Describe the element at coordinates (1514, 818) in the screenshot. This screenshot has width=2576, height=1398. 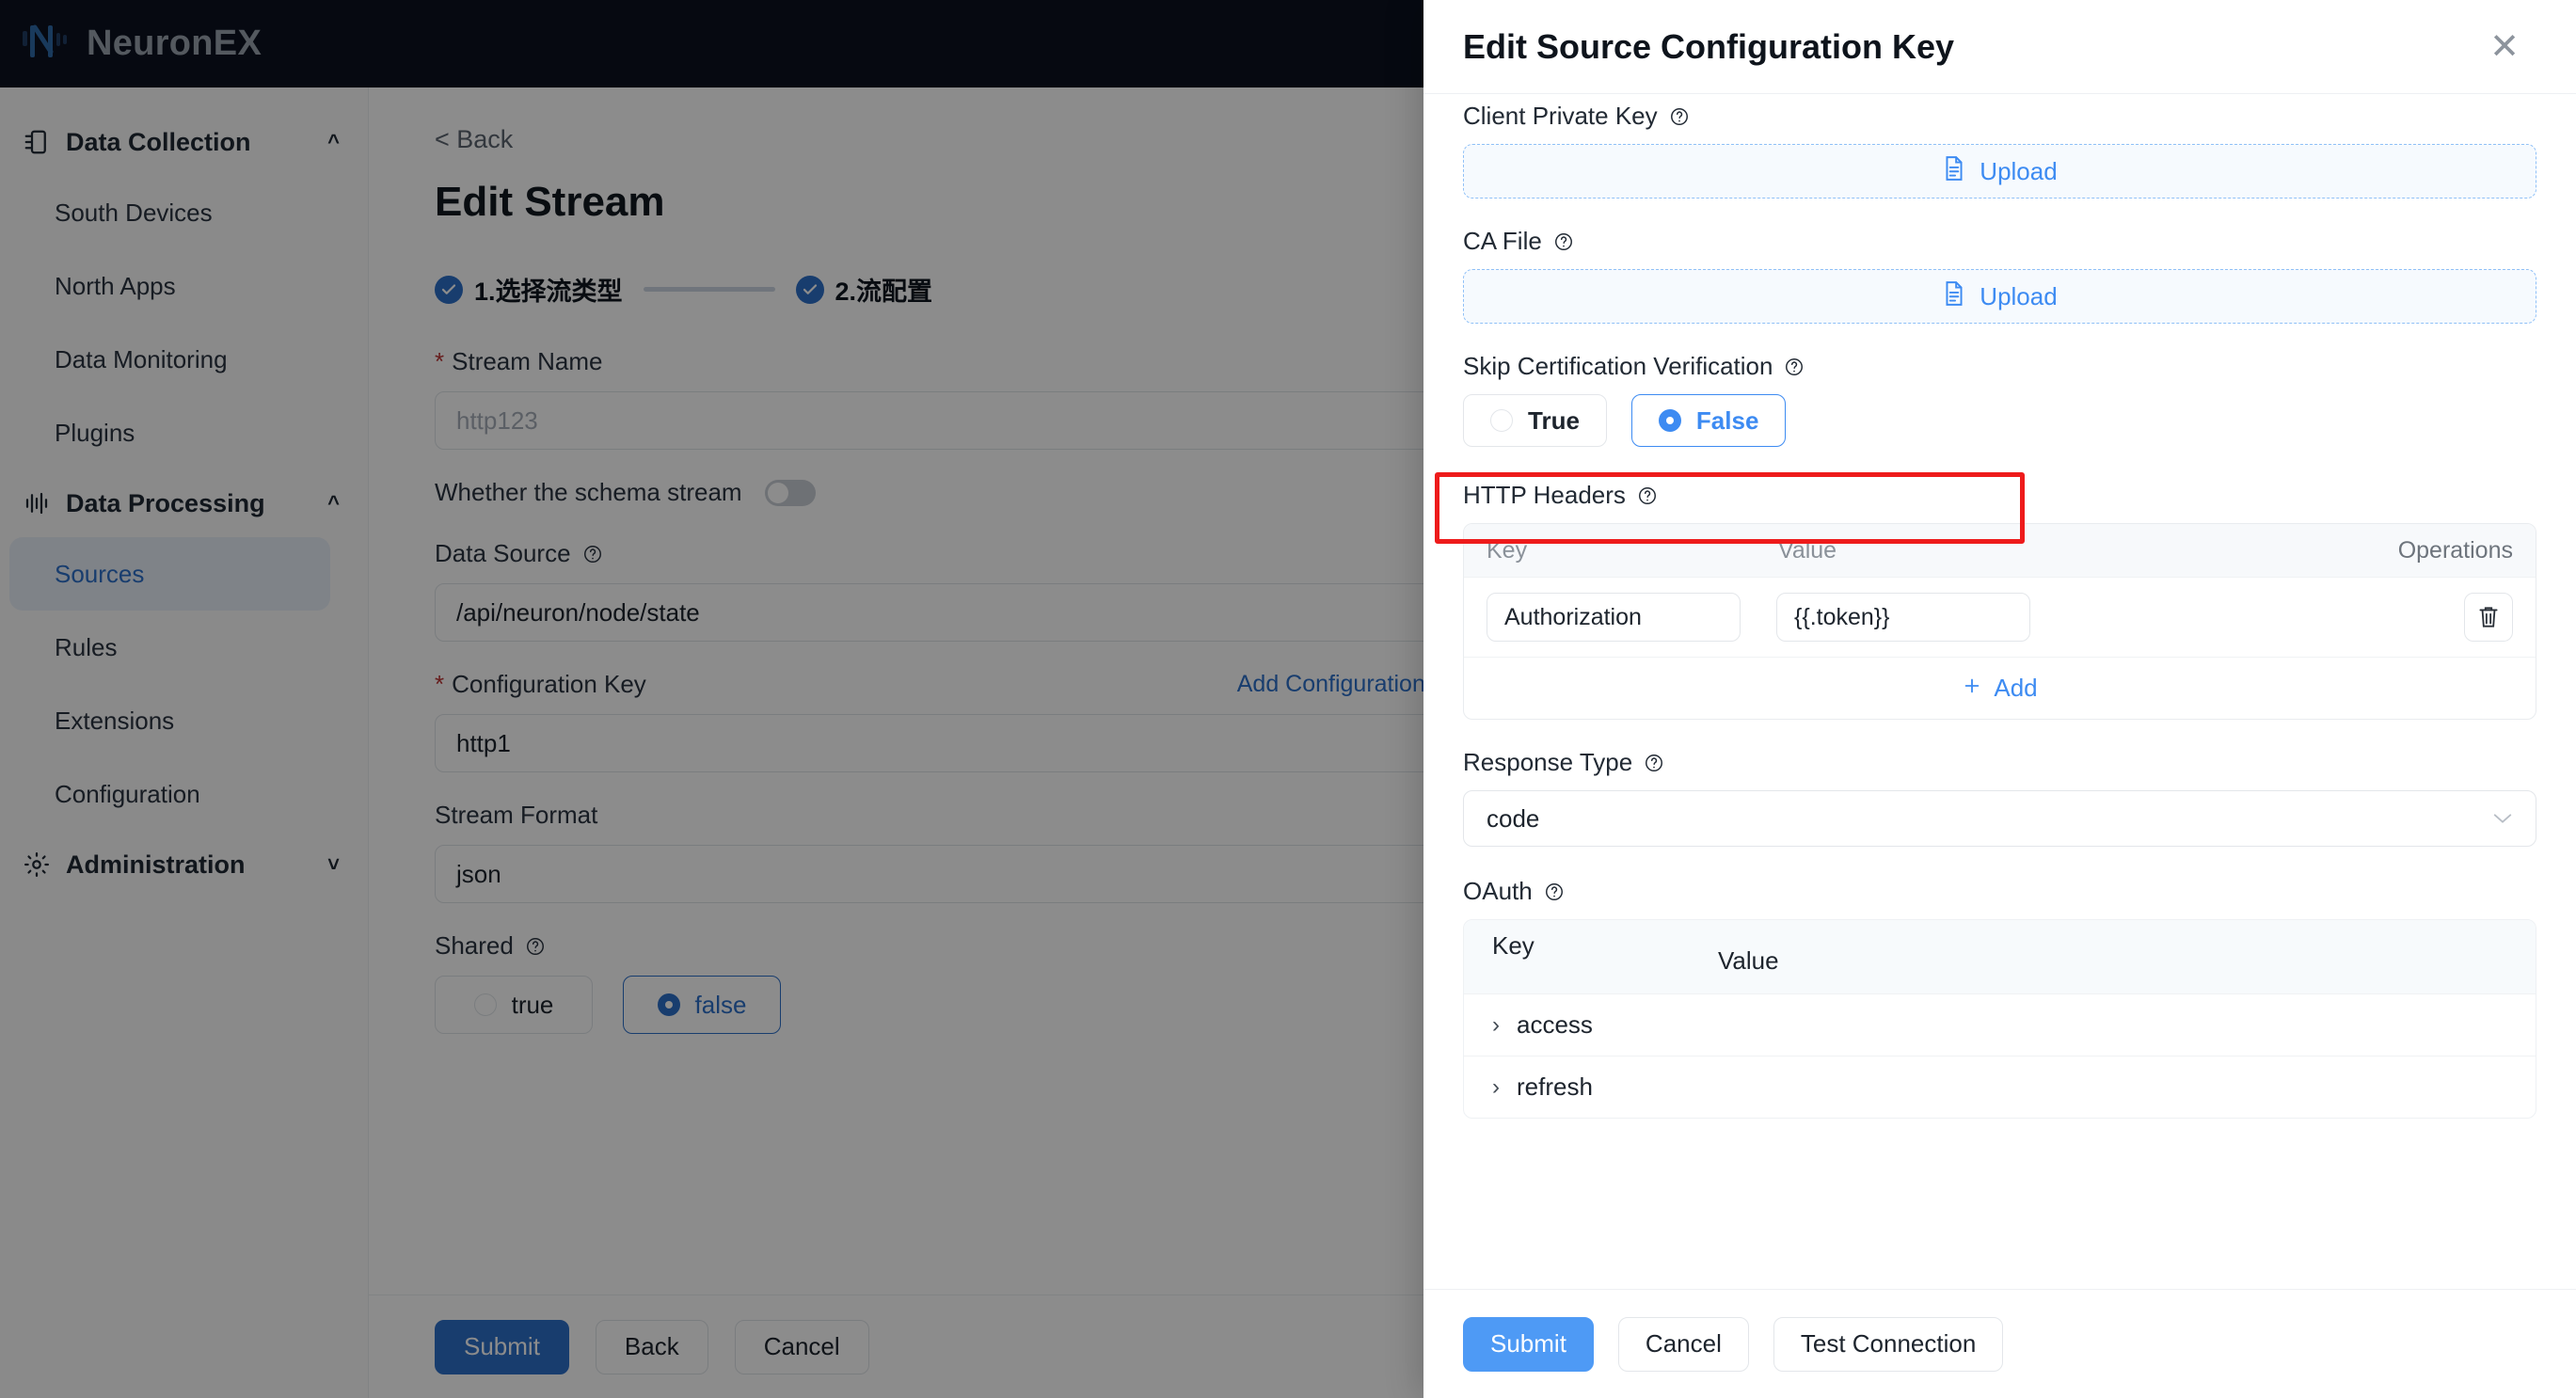
I see `response-type-value: code` at that location.